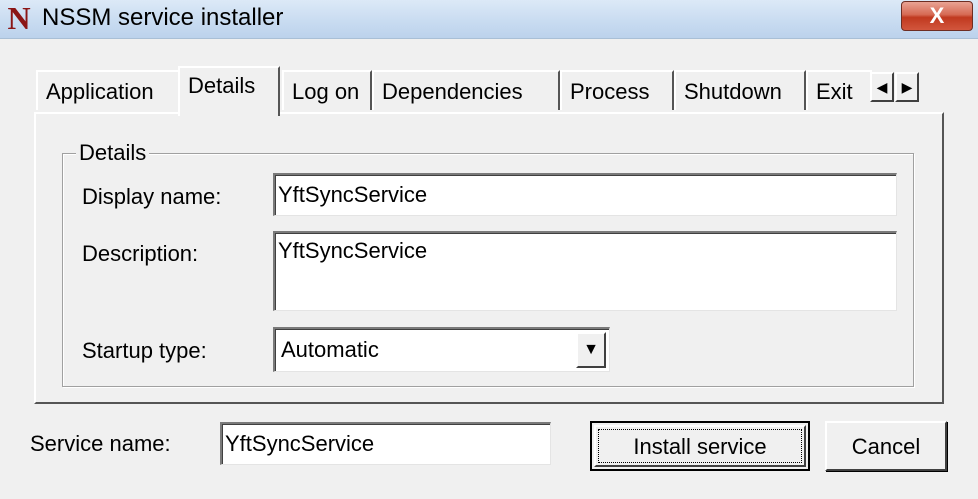  I want to click on tab-label: Shutdown, so click(733, 91).